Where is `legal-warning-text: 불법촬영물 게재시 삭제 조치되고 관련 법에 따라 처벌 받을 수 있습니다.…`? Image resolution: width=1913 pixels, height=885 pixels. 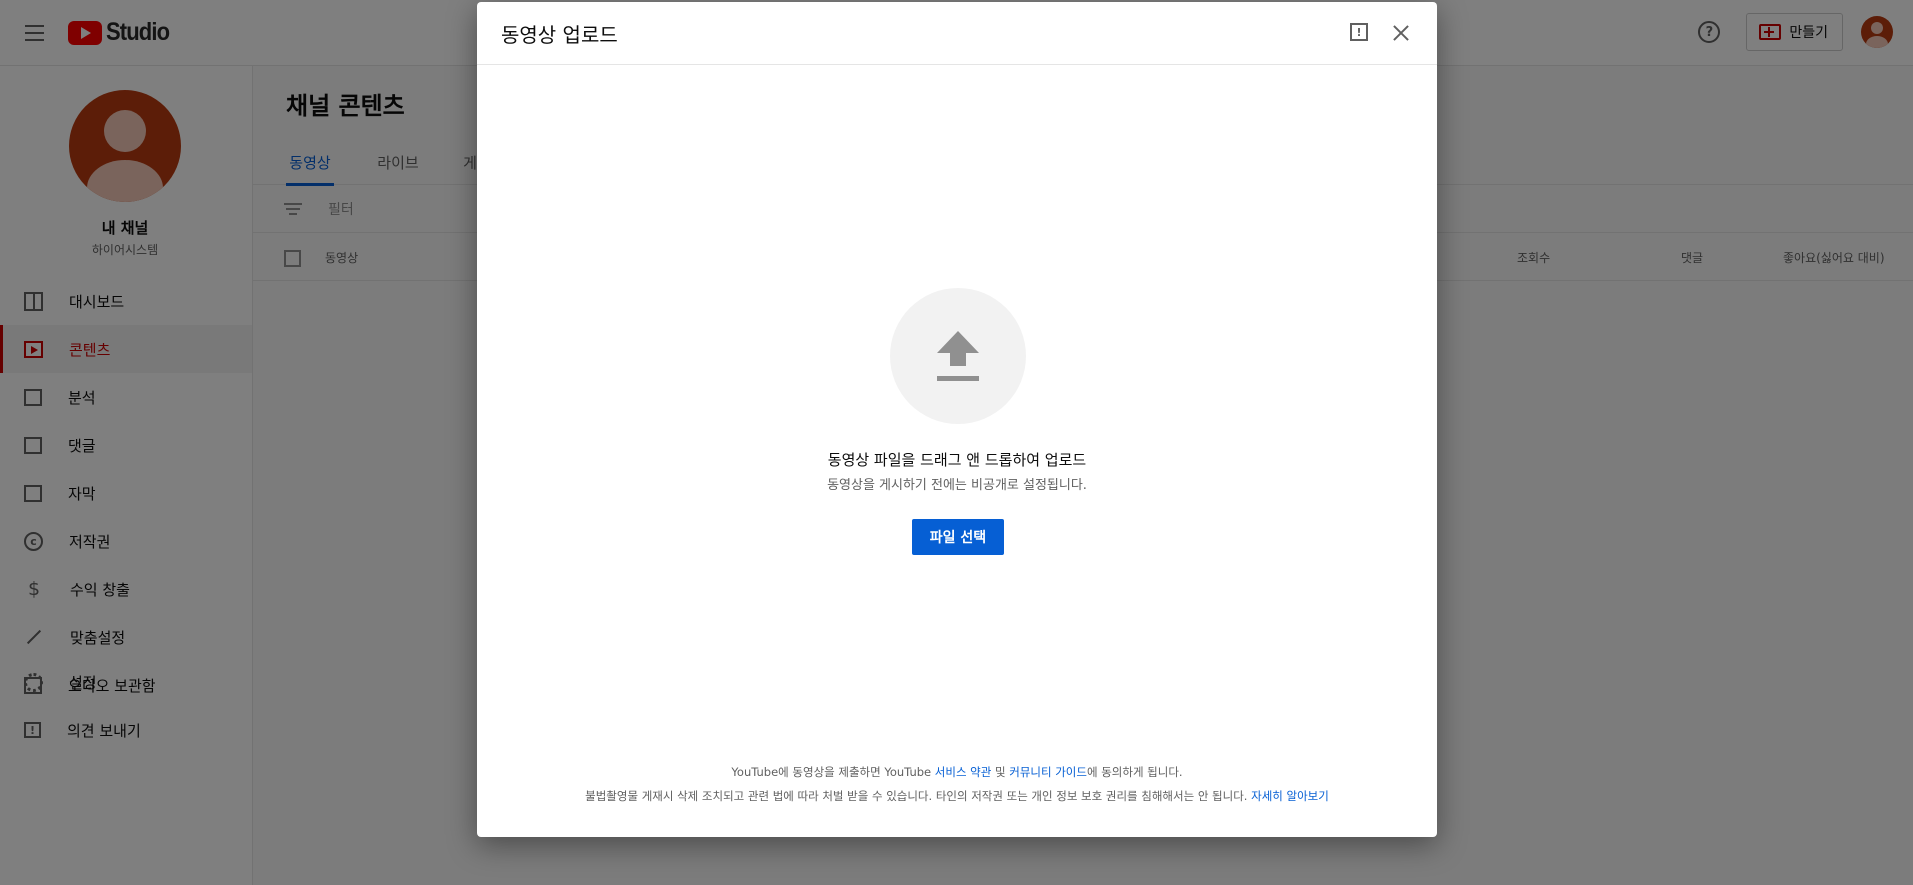 legal-warning-text: 불법촬영물 게재시 삭제 조치되고 관련 법에 따라 처벌 받을 수 있습니다.… is located at coordinates (918, 796).